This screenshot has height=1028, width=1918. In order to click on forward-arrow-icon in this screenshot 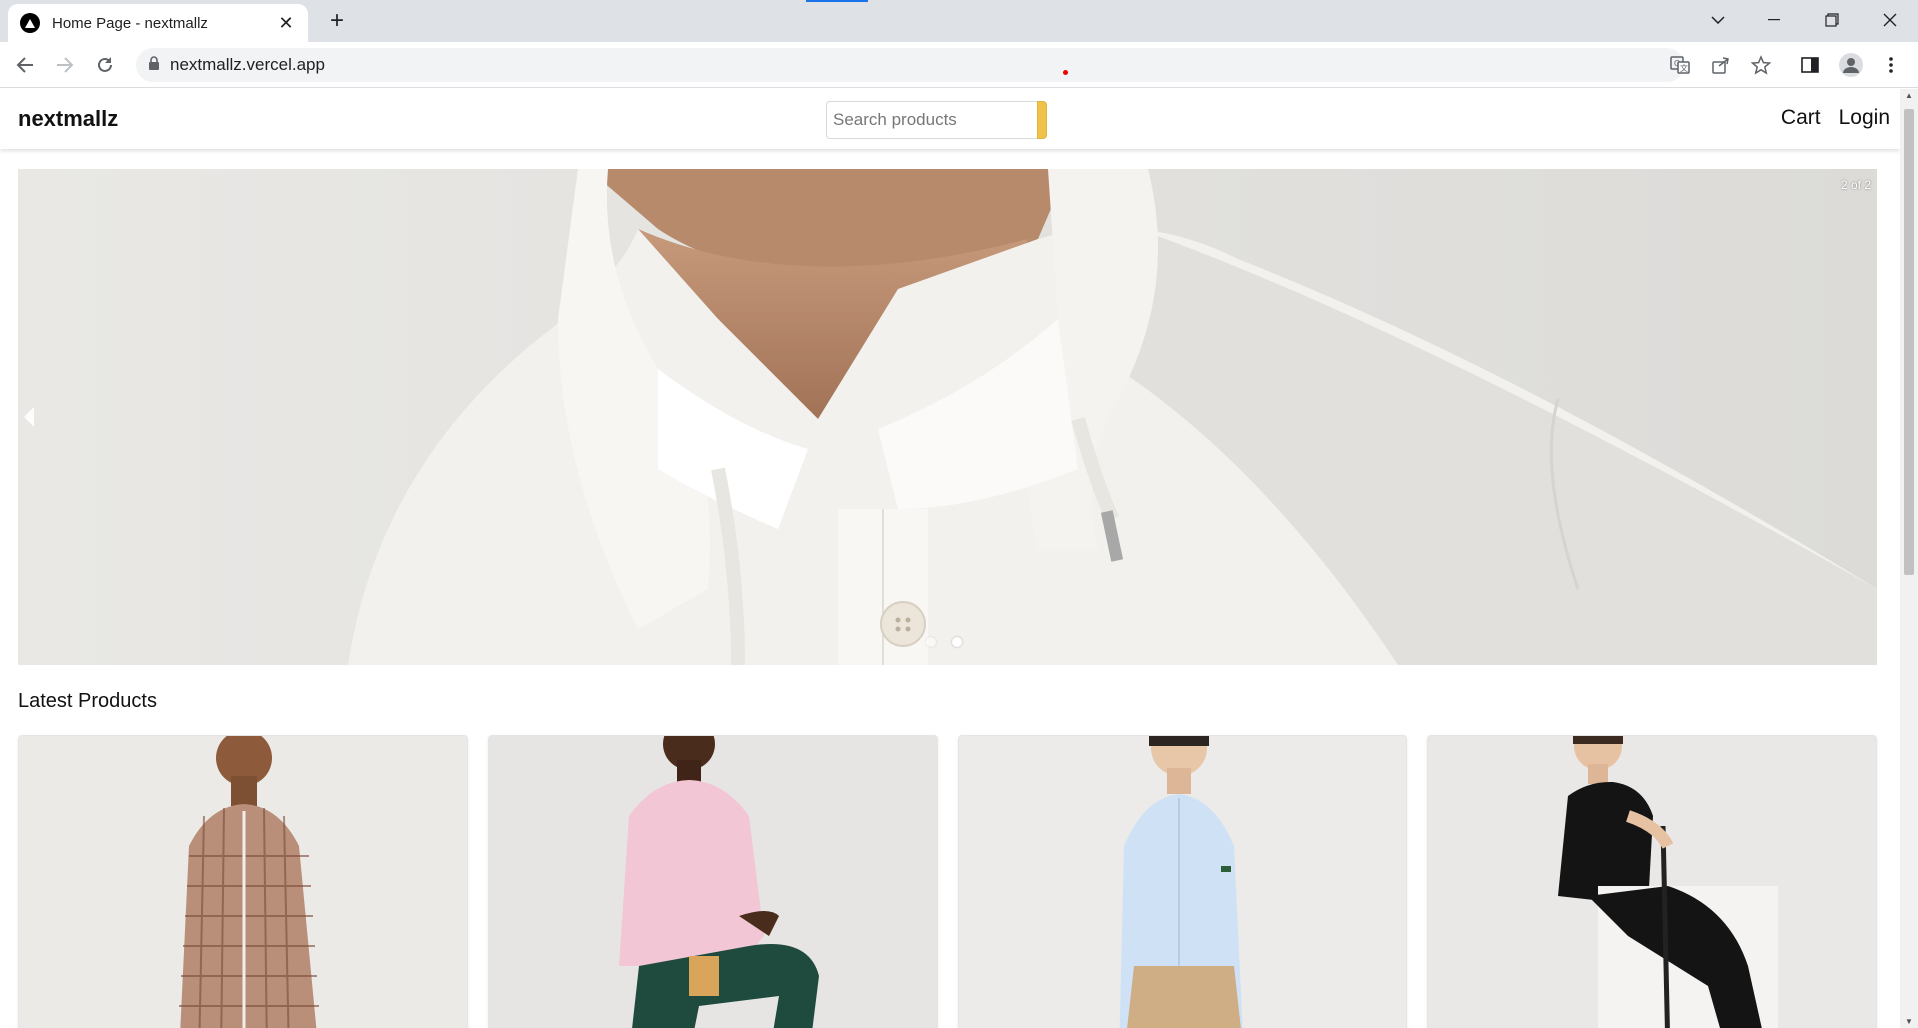, I will do `click(65, 65)`.